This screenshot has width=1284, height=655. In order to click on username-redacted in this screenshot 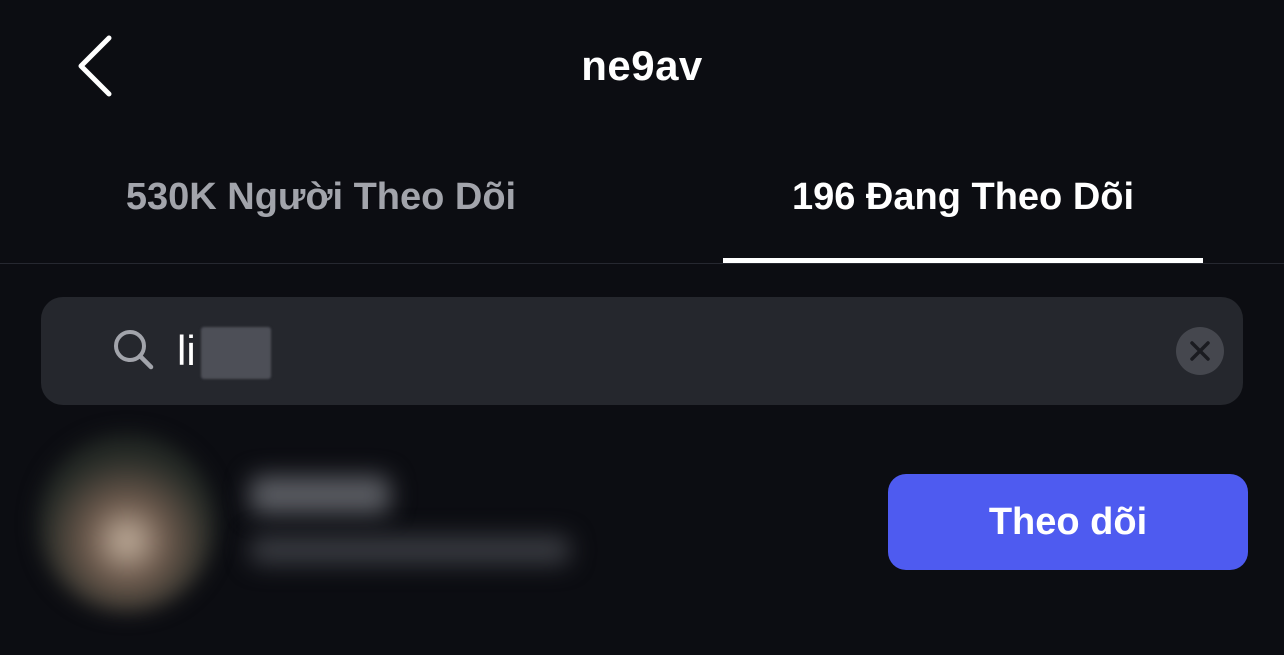, I will do `click(320, 495)`.